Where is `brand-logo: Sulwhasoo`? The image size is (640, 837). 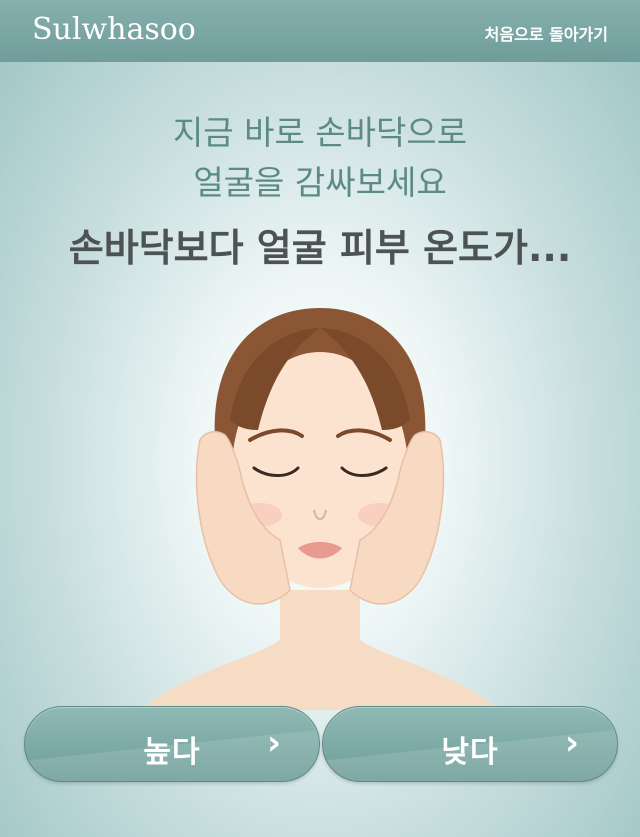
brand-logo: Sulwhasoo is located at coordinates (114, 29).